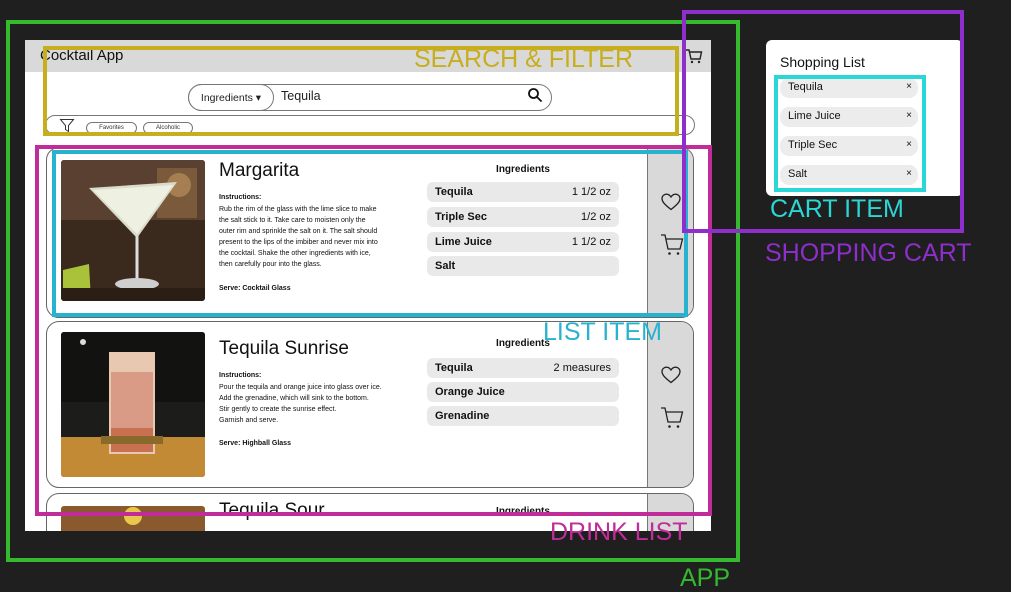  Describe the element at coordinates (259, 170) in the screenshot. I see `drink-name: Margarita` at that location.